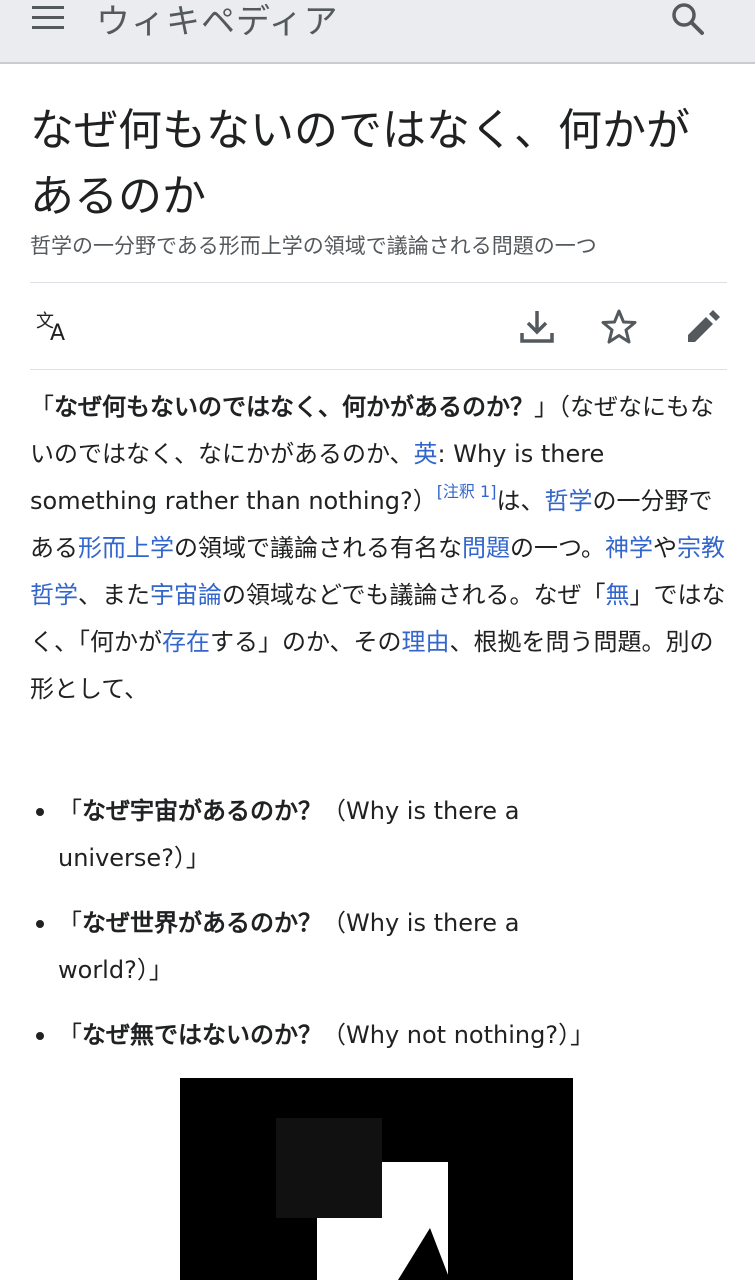  I want to click on text: 、また, so click(114, 595).